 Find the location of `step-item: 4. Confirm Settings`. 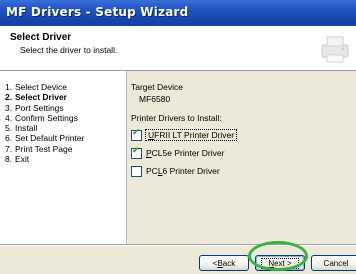

step-item: 4. Confirm Settings is located at coordinates (41, 117).